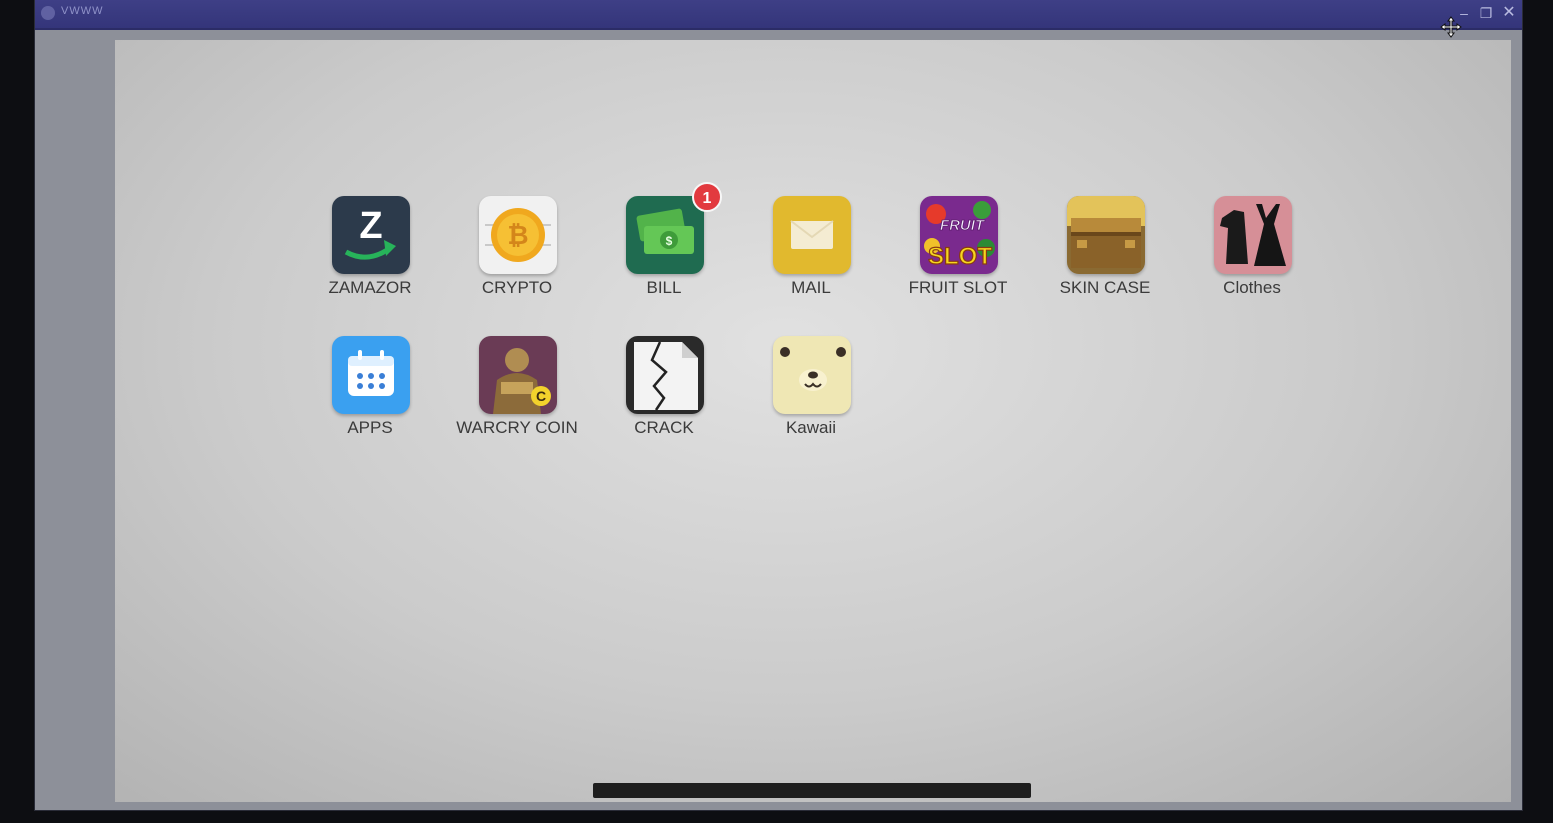 This screenshot has width=1553, height=823. I want to click on app-label: WARCRY COIN, so click(517, 427).